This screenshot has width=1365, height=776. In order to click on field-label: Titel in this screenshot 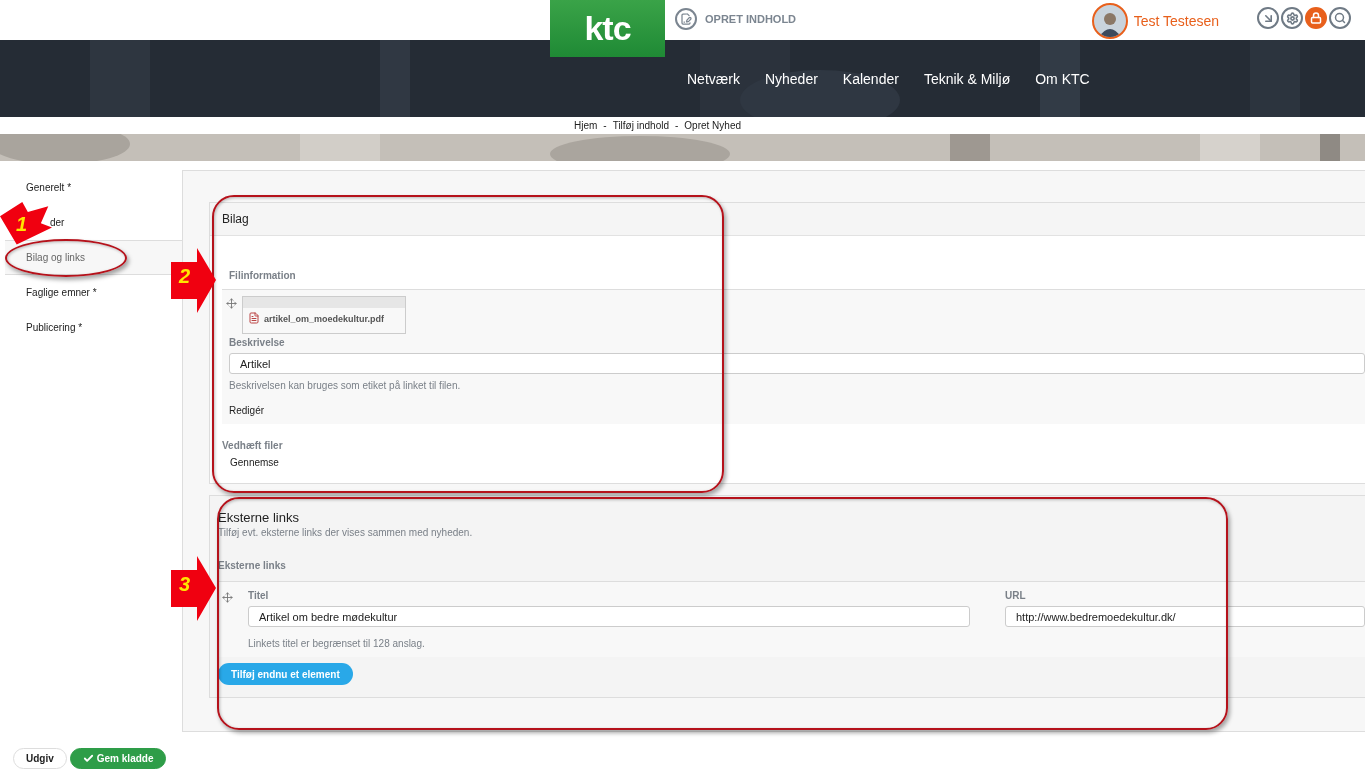, I will do `click(259, 595)`.